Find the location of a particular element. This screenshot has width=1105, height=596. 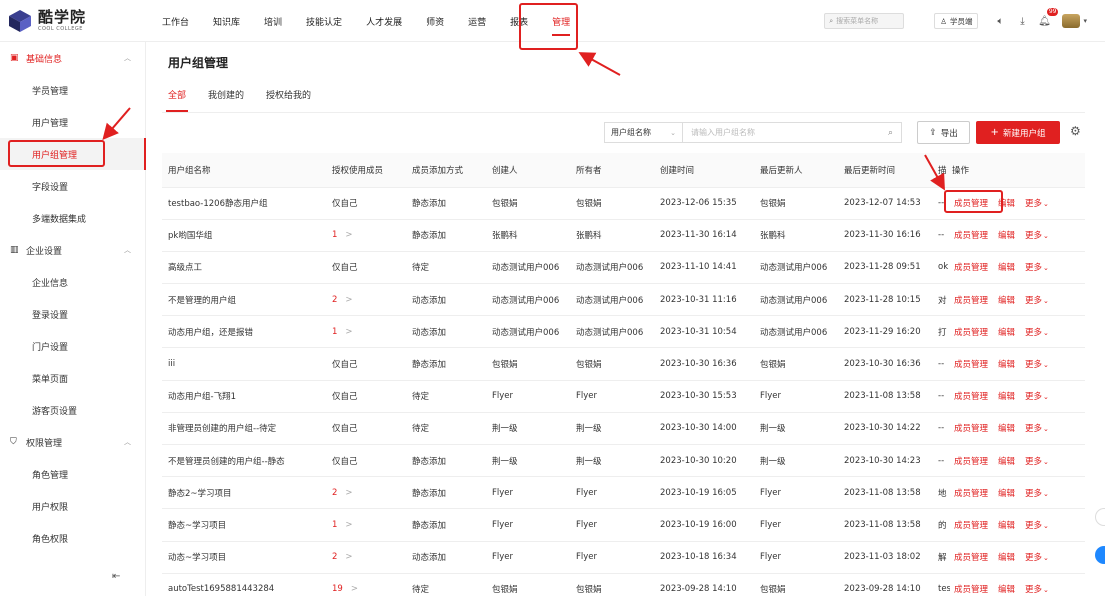

sidebar-group-basic-info: ▣ 基础信息 ︿ is located at coordinates (72, 58).